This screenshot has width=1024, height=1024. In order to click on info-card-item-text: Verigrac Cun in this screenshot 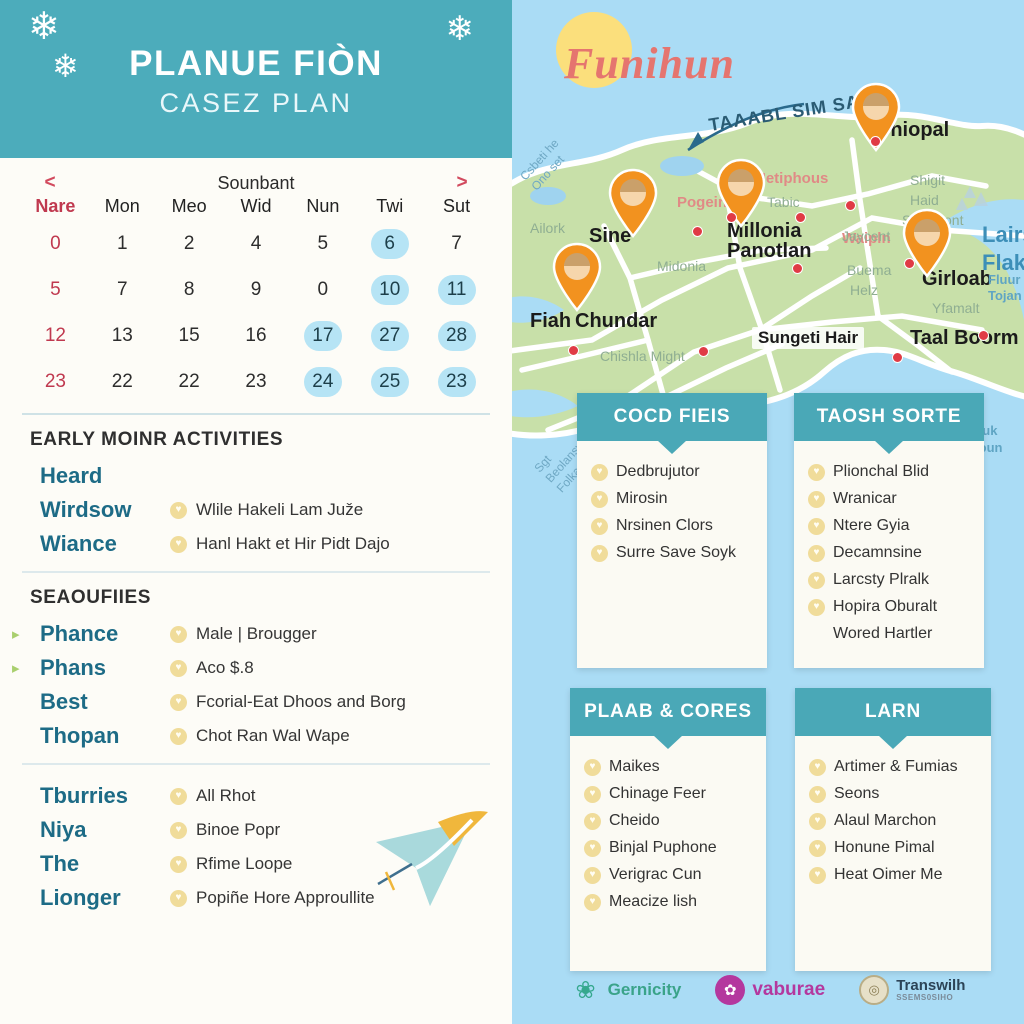, I will do `click(655, 874)`.